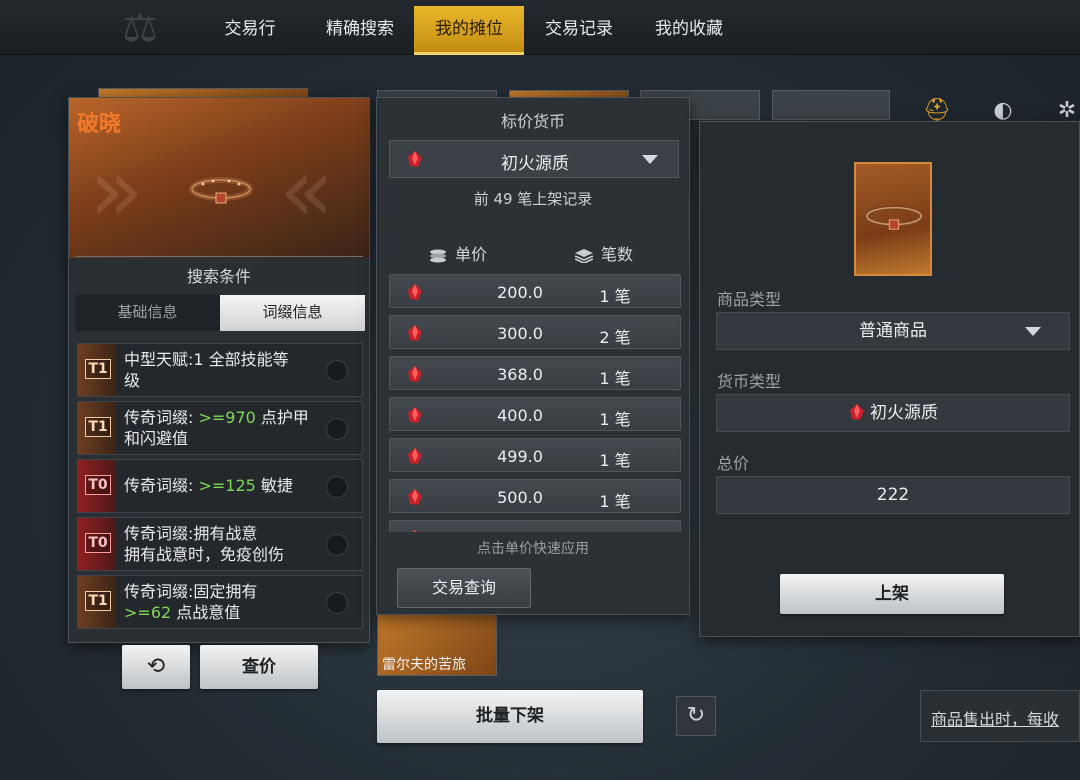  I want to click on affix-text: 传奇词缀:拥有战意 拥有战意时，免疫创伤, so click(204, 544).